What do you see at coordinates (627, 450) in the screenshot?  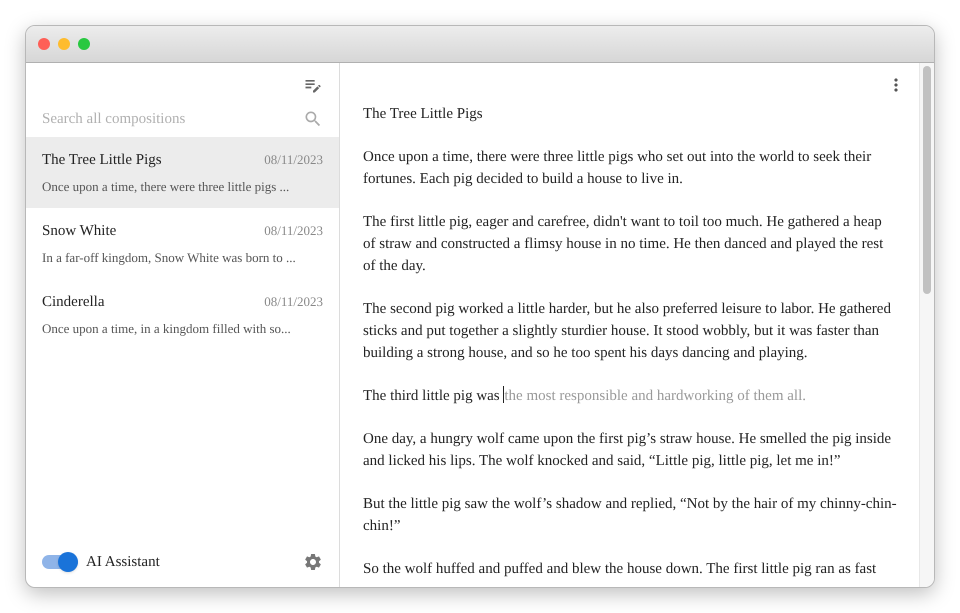 I see `editor-paragraph: One day, a hungry wolf came upon the first pig’s straw house. He smelled the pig inside and licked his lips. The wolf knocked and said, “Little pig, little pig, let me in!”` at bounding box center [627, 450].